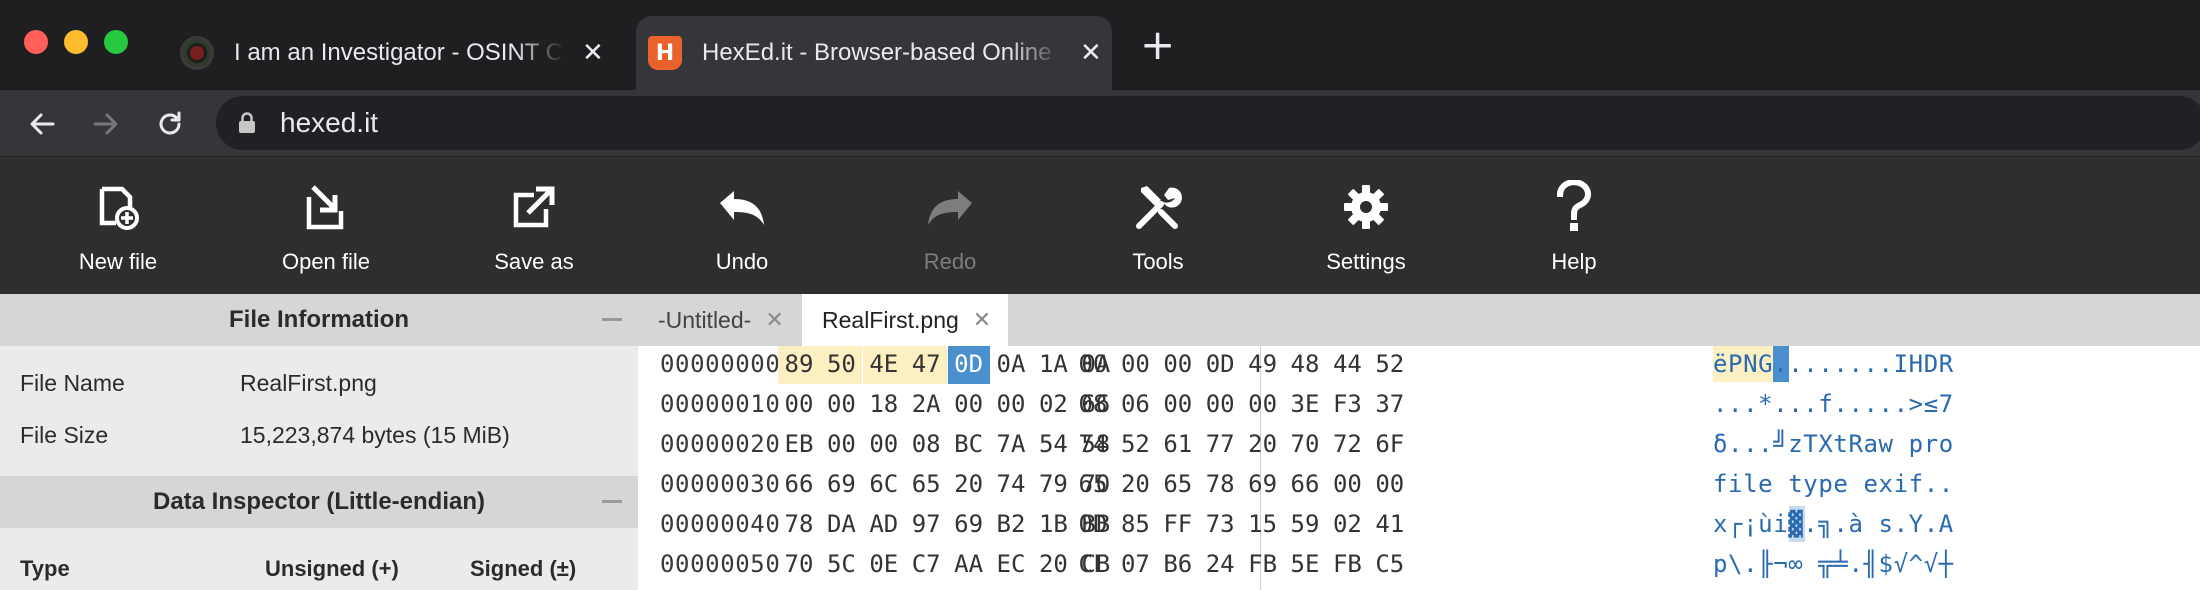  What do you see at coordinates (799, 365) in the screenshot?
I see `hex-byte: 89` at bounding box center [799, 365].